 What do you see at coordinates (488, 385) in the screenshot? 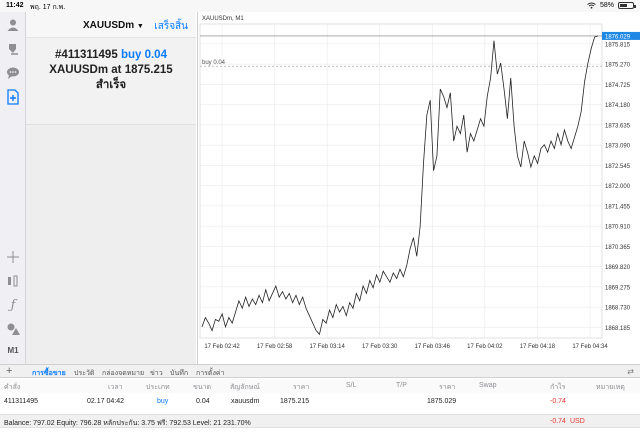
I see `col-swap: Swap` at bounding box center [488, 385].